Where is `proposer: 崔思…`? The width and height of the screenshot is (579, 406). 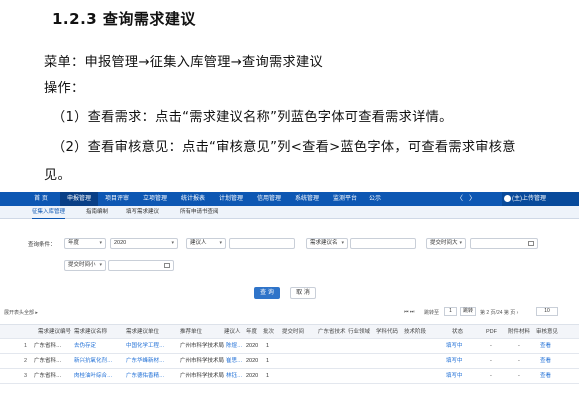
proposer: 崔思… is located at coordinates (234, 361).